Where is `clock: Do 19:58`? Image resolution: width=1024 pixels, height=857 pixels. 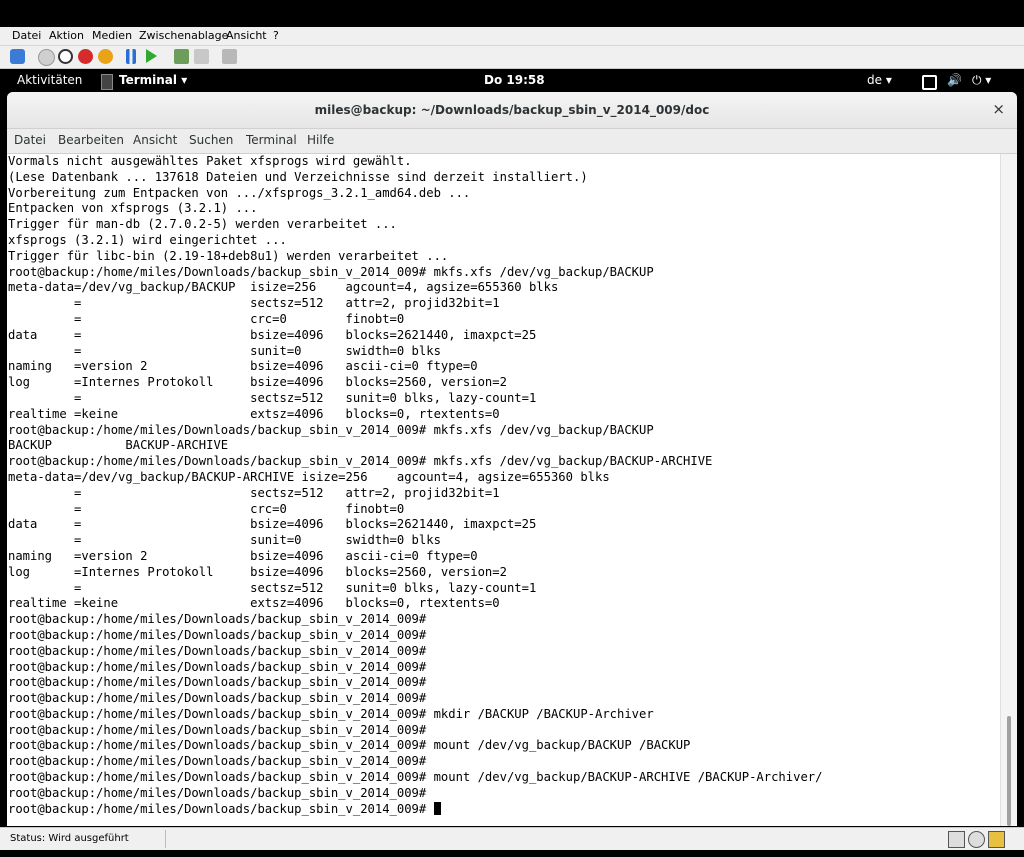 clock: Do 19:58 is located at coordinates (514, 80).